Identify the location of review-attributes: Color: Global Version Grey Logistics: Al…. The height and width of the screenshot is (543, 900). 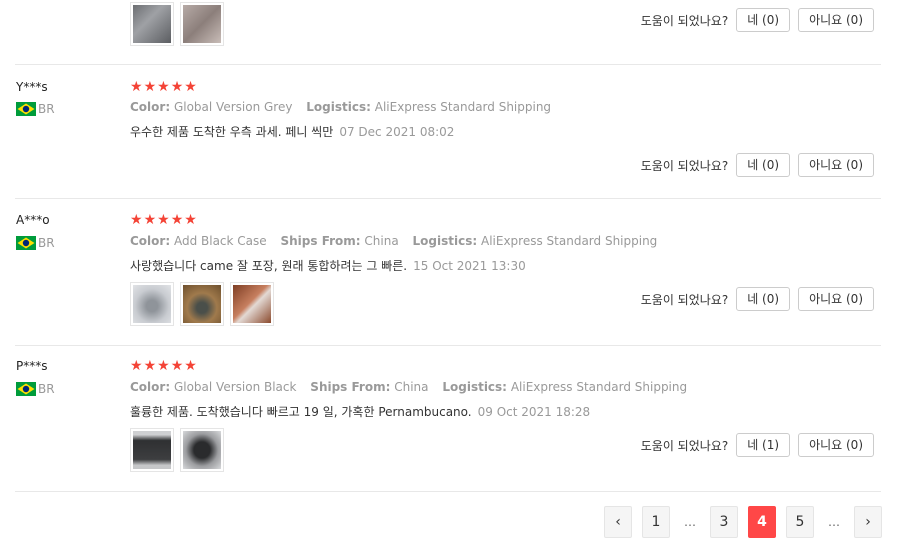
(340, 107).